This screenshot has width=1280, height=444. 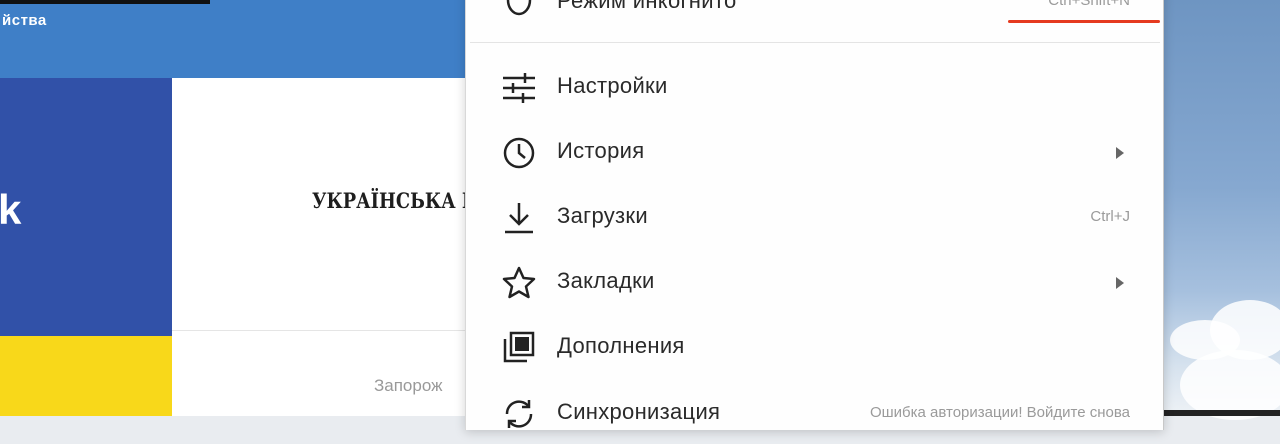 What do you see at coordinates (391, 200) in the screenshot?
I see `card-heading: УКРАЇНСЬКА І` at bounding box center [391, 200].